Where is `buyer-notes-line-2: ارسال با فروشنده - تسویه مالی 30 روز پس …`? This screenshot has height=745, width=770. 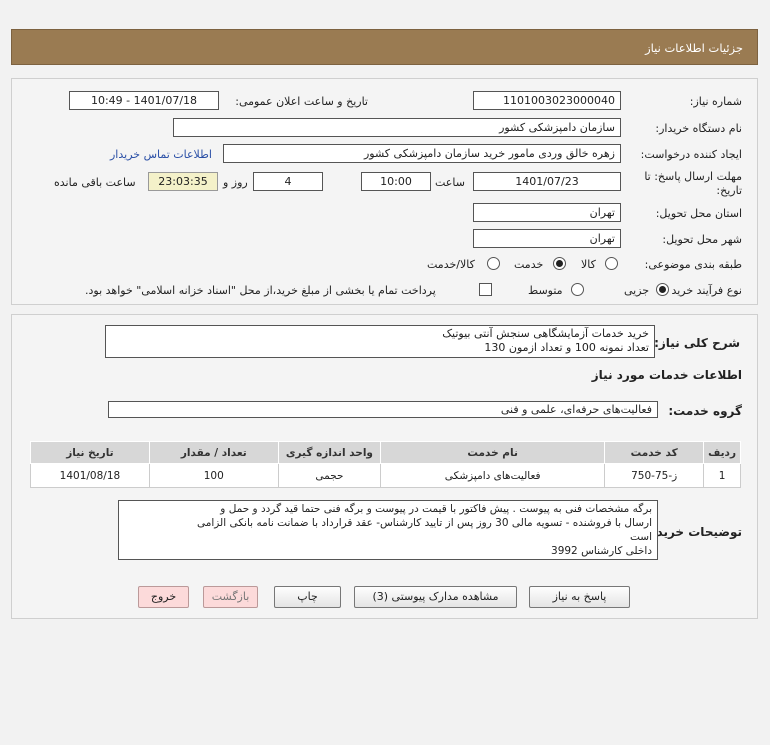
buyer-notes-line-2: ارسال با فروشنده - تسویه مالی 30 روز پس … is located at coordinates (424, 523).